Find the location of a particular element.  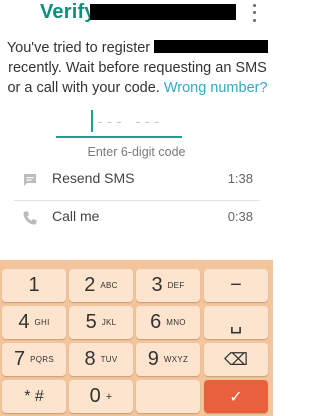

message-line-2: recently. Wait before requesting an SMS is located at coordinates (137, 68).